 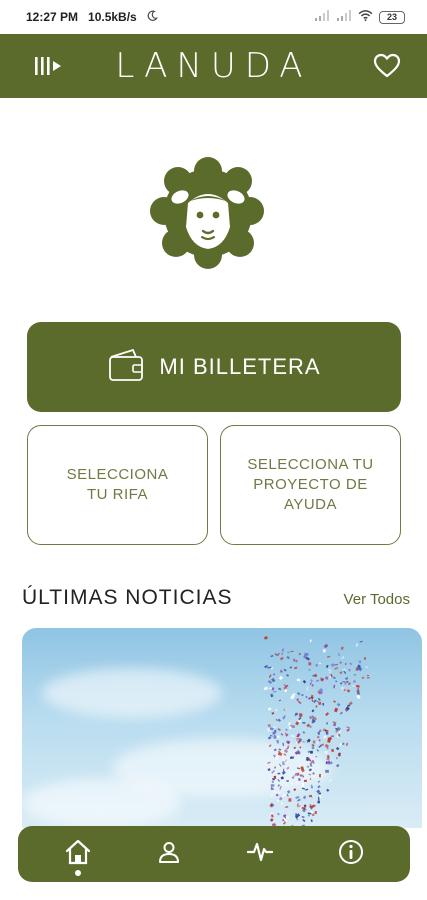 I want to click on select-raffle-button: SELECCIONA TU RIFA, so click(x=117, y=485).